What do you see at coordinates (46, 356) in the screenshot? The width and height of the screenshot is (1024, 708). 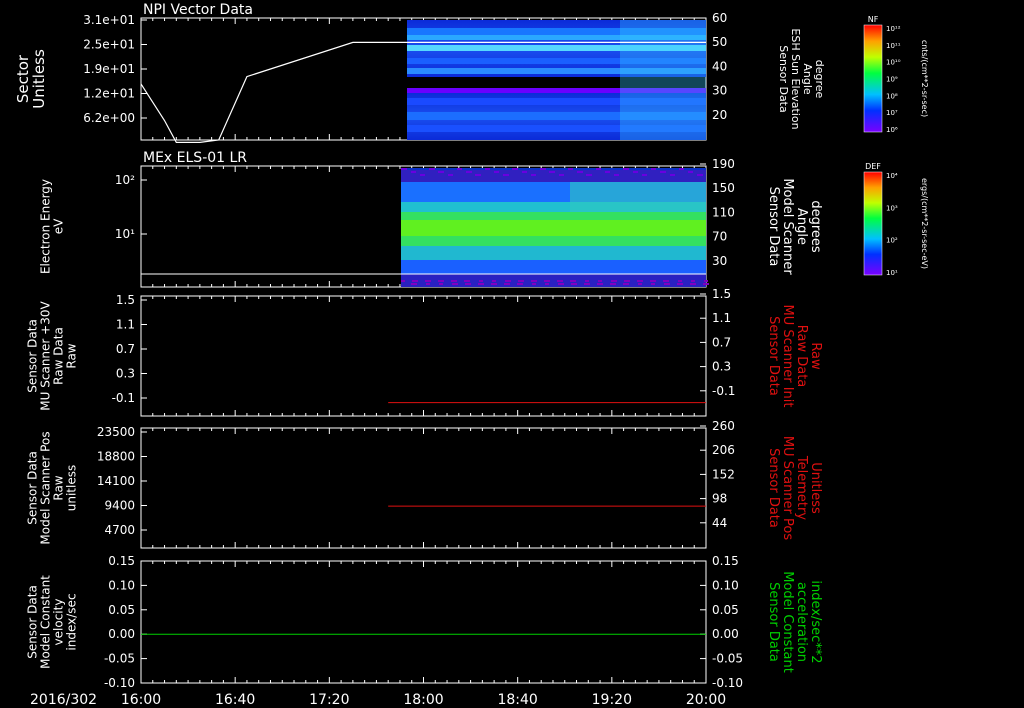 I see `y-axis-label-left: MU Scanner +30V` at bounding box center [46, 356].